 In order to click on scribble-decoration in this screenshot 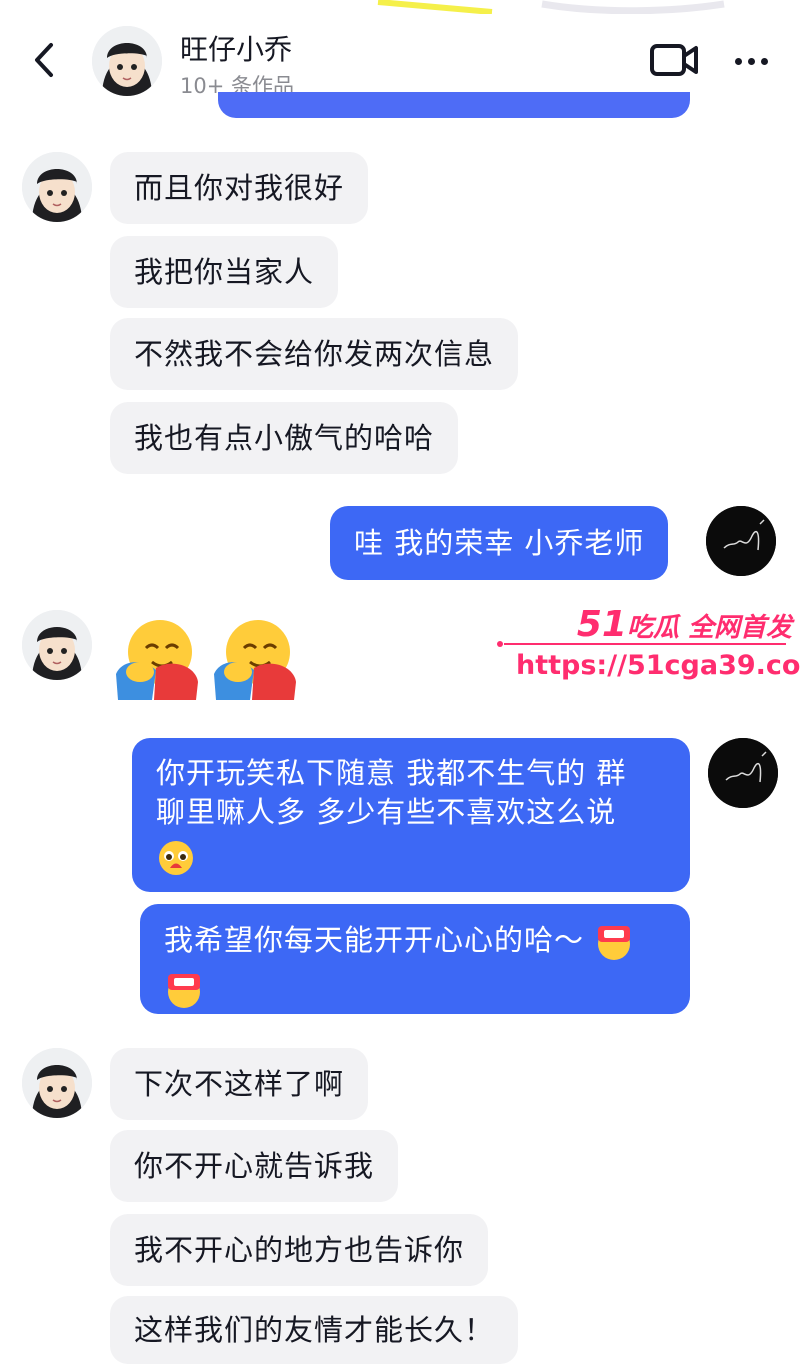, I will do `click(551, 7)`.